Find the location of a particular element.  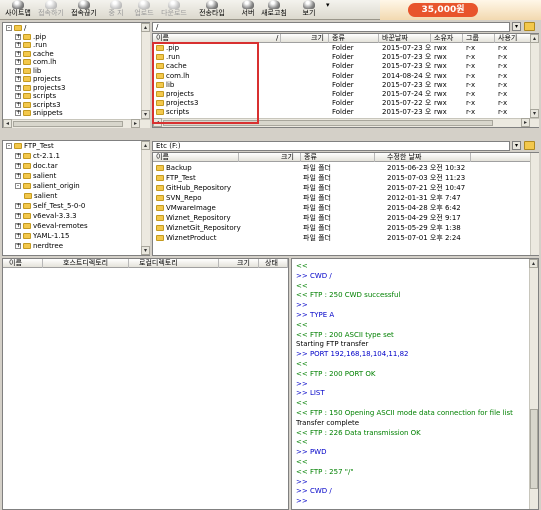

log-vscroll: ▴ is located at coordinates (533, 384).